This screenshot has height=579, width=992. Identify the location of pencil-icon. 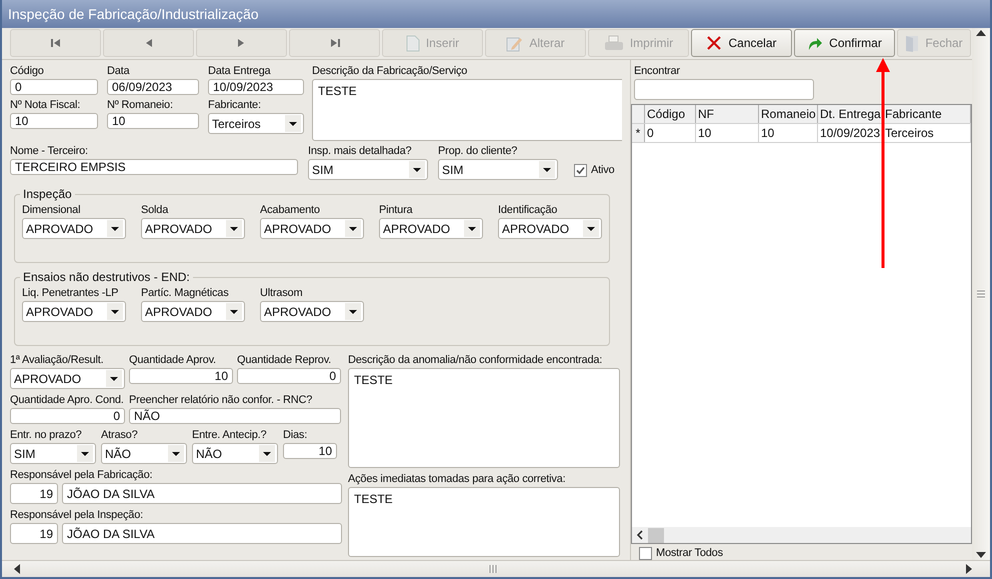
(515, 43).